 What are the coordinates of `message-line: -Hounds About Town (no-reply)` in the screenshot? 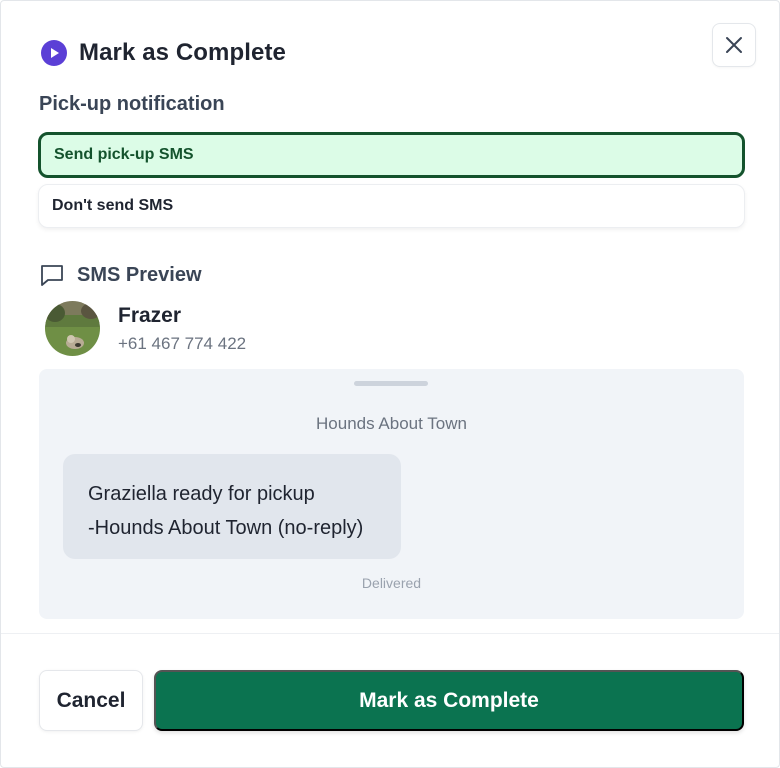 It's located at (226, 528).